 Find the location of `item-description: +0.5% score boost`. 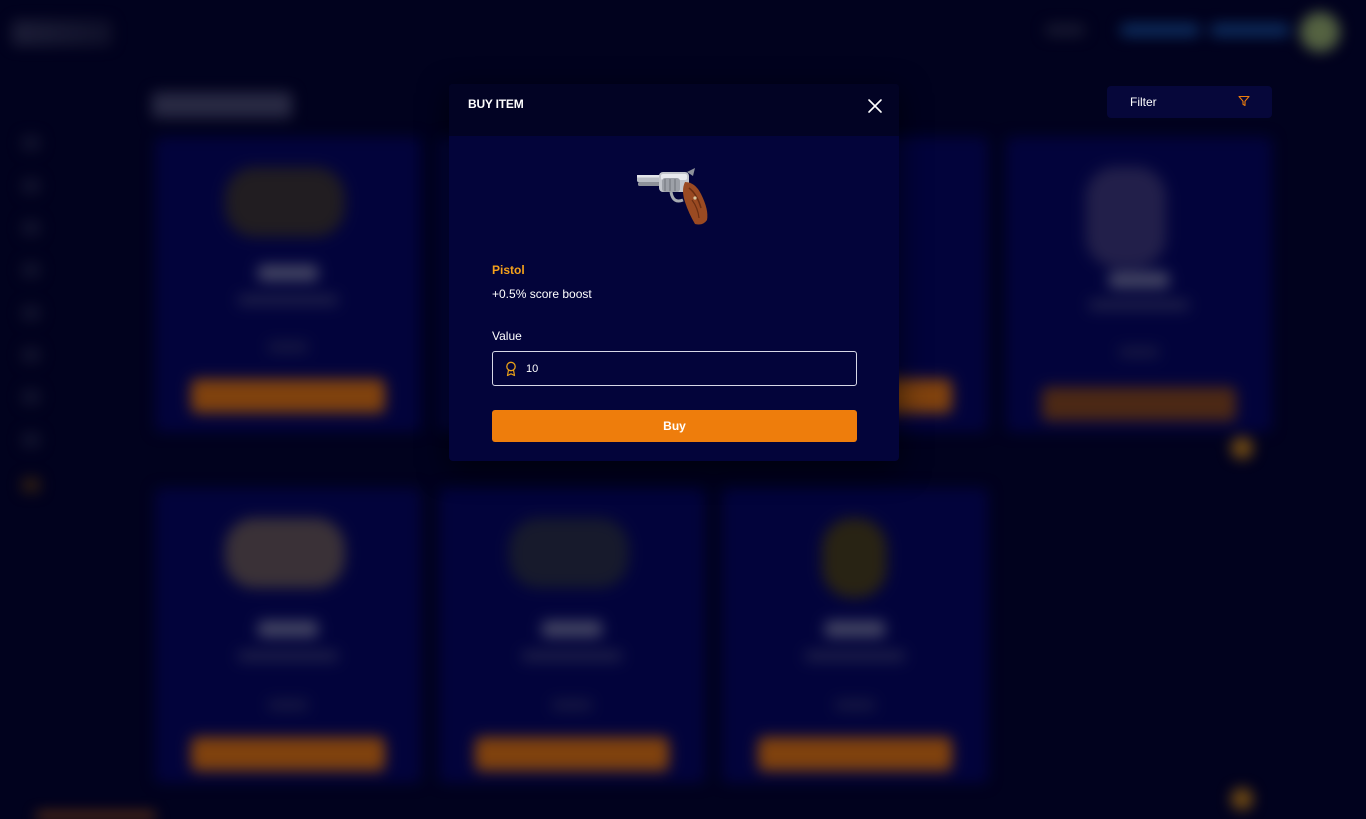

item-description: +0.5% score boost is located at coordinates (542, 294).